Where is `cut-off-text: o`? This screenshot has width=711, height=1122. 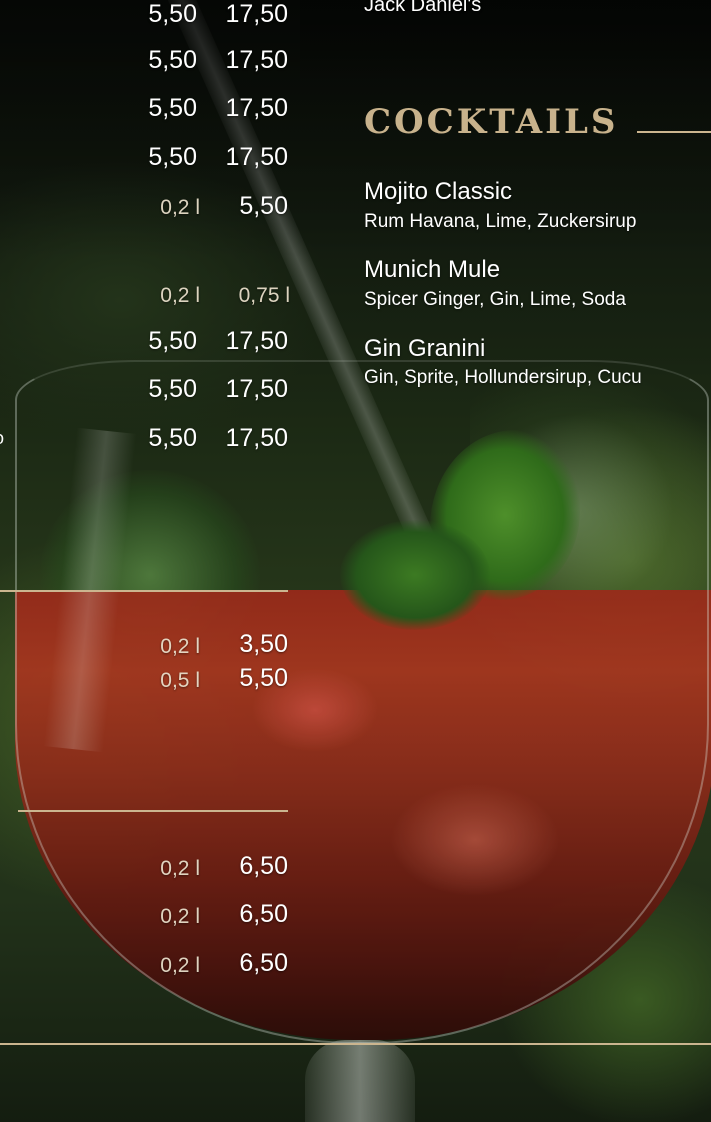
cut-off-text: o is located at coordinates (2, 438).